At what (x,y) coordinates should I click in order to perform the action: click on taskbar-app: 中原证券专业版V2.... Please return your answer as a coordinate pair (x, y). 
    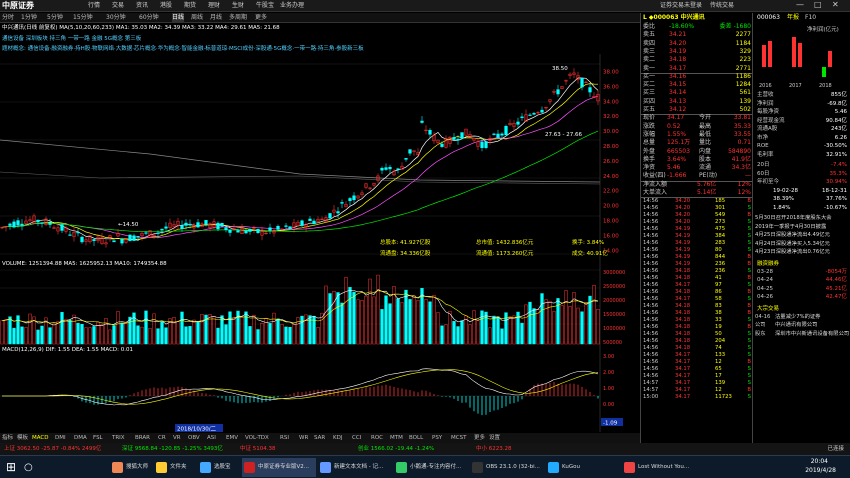
    Looking at the image, I should click on (279, 467).